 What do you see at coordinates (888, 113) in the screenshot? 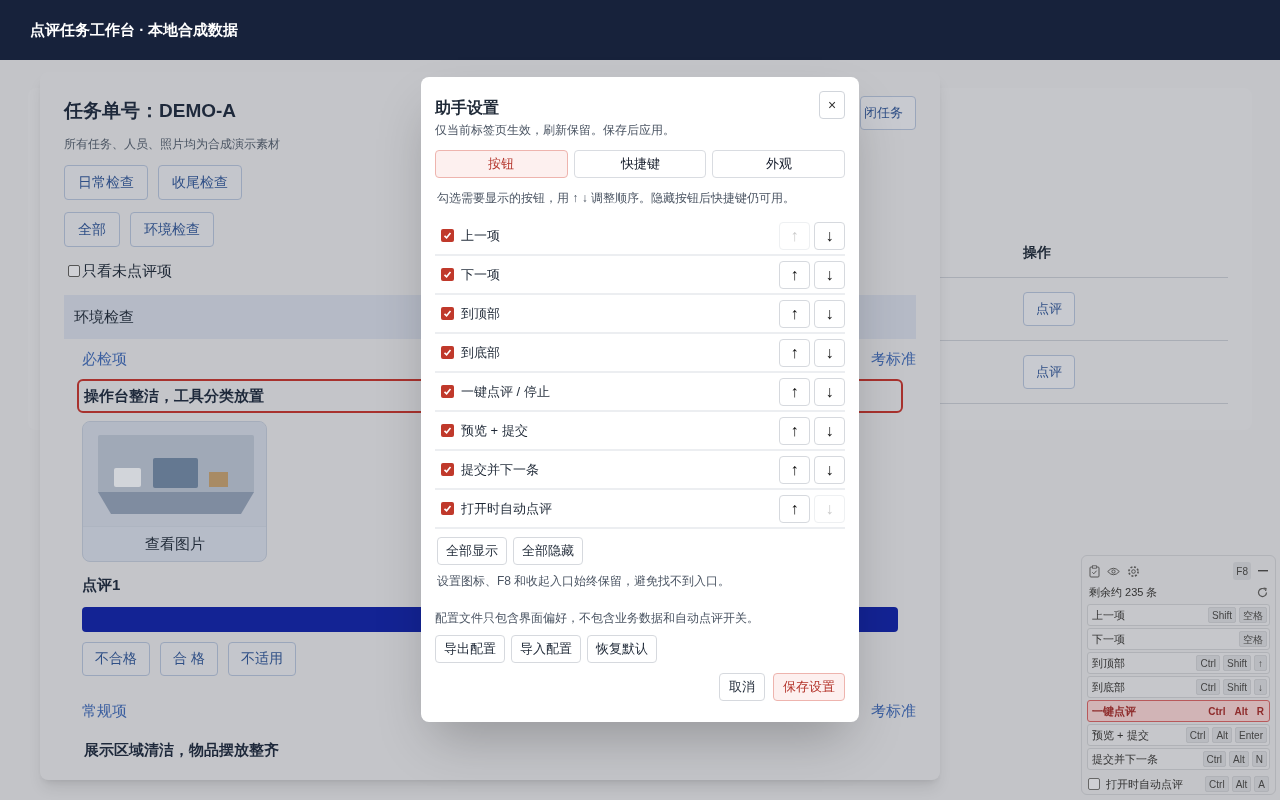
I see `close-task-button: 闭任务` at bounding box center [888, 113].